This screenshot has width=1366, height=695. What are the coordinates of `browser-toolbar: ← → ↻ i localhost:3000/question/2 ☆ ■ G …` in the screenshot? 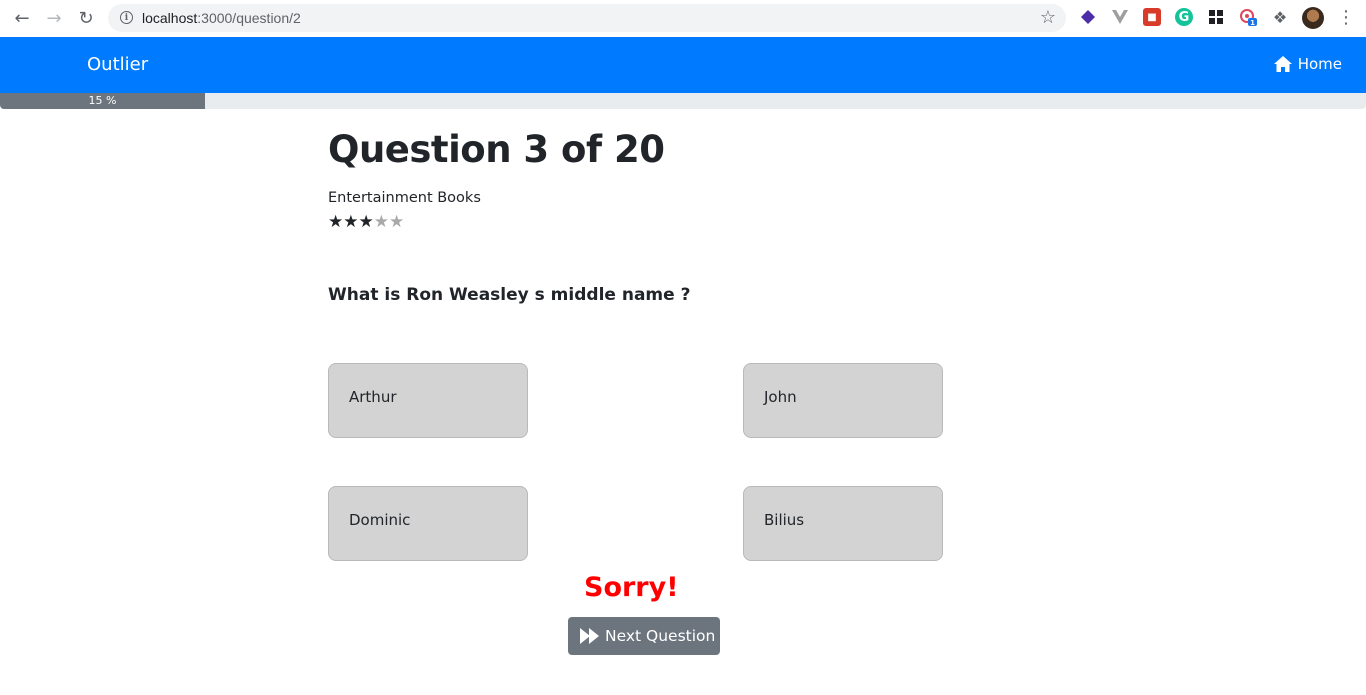 It's located at (683, 18).